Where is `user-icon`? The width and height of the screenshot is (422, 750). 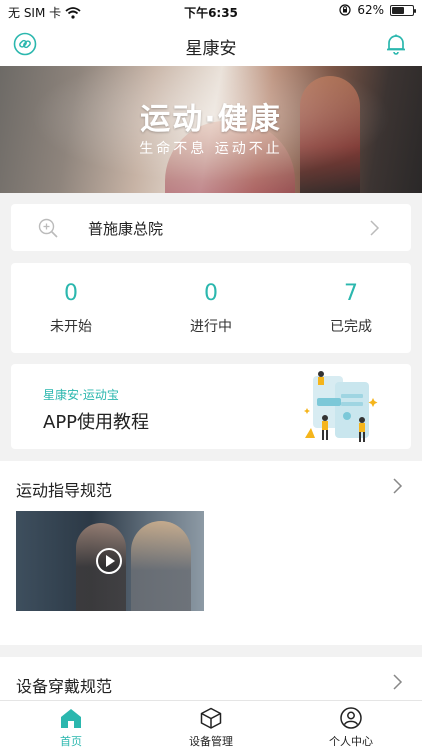
user-icon is located at coordinates (351, 718).